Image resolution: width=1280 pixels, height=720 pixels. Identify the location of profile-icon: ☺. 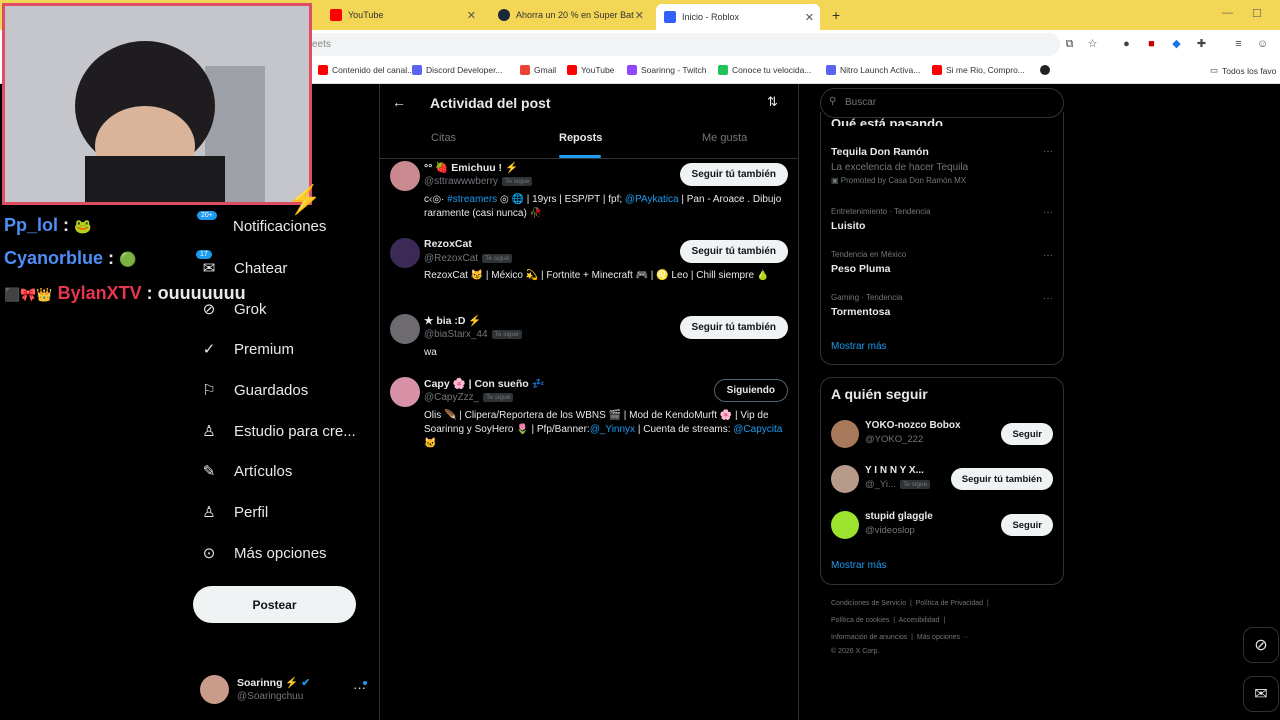
(1262, 44).